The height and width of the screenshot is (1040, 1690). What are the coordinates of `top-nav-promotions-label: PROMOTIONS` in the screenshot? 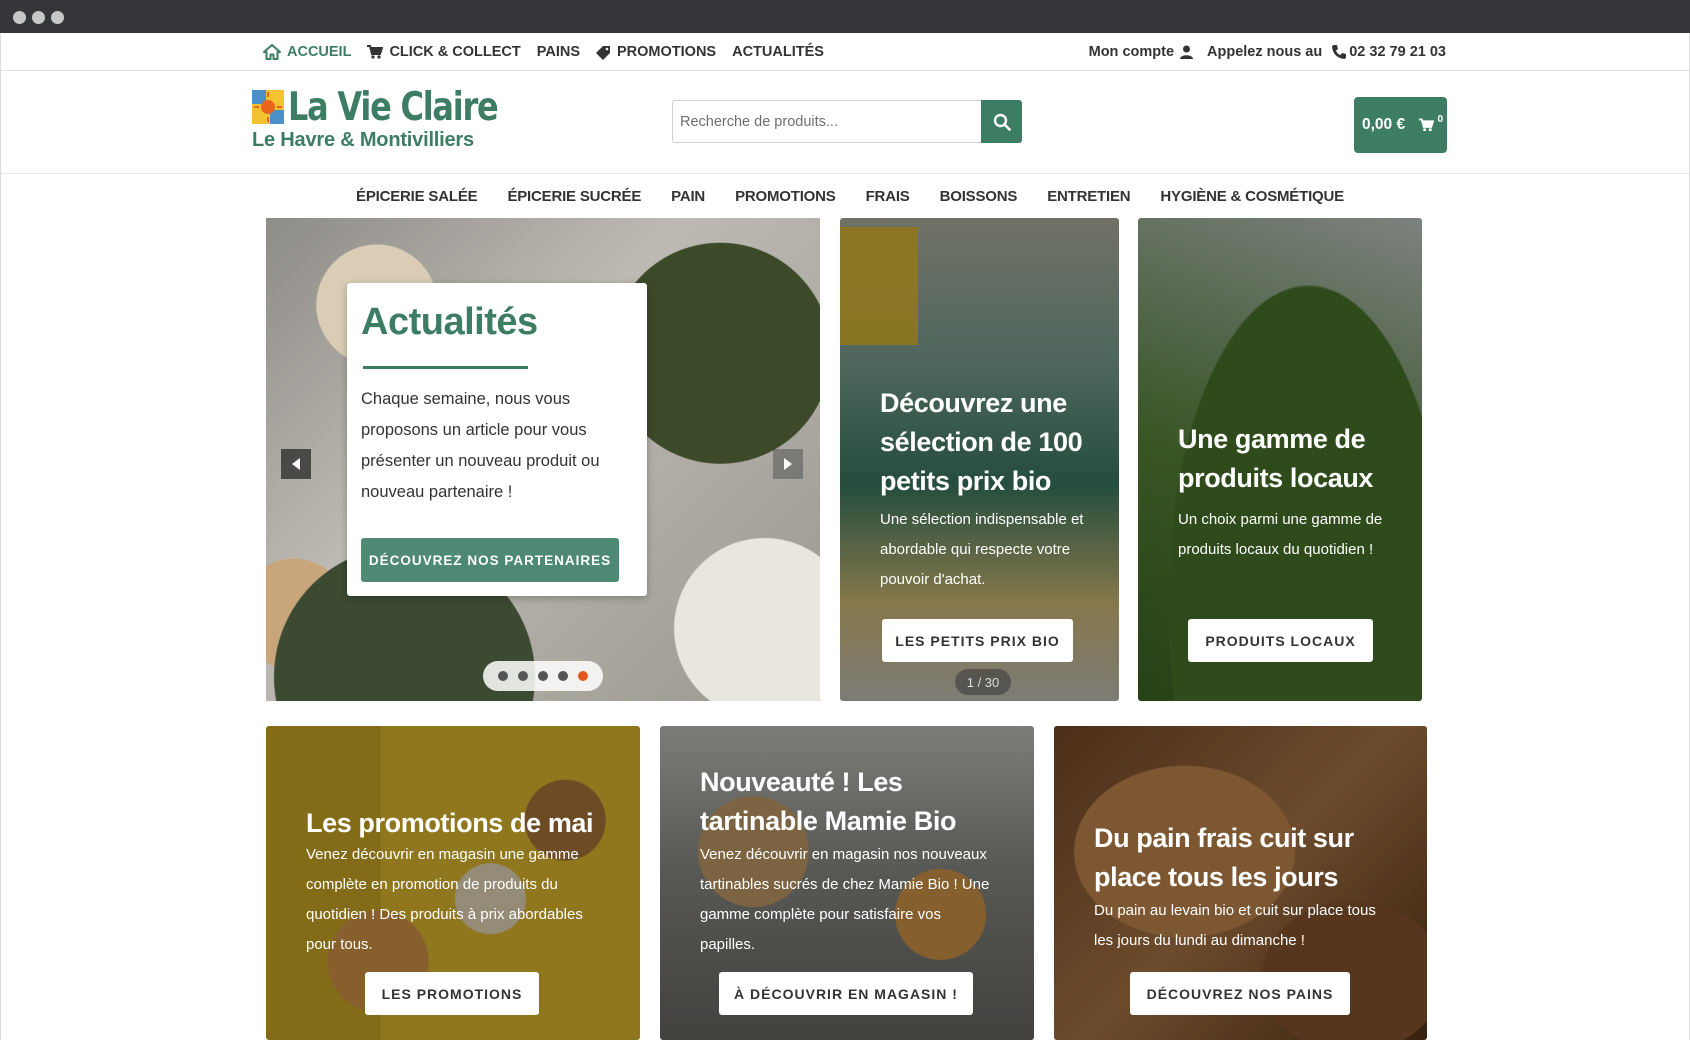 It's located at (667, 52).